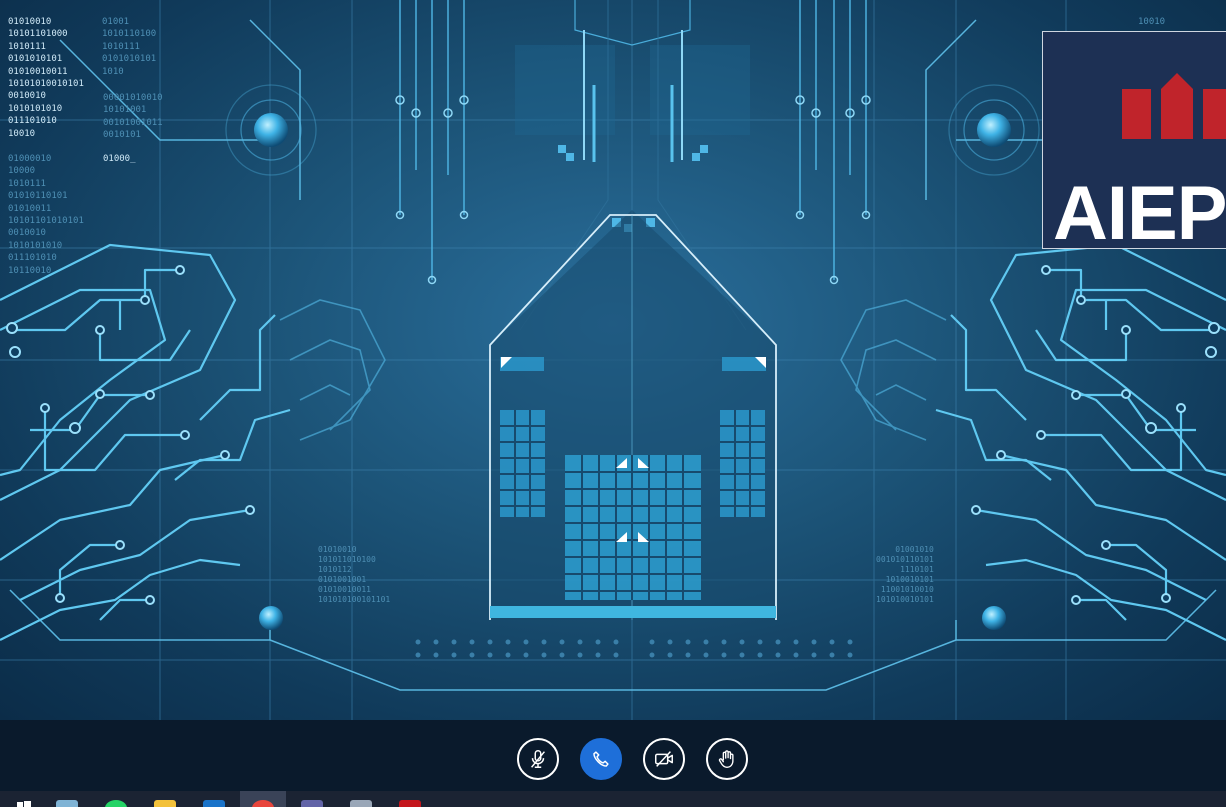  What do you see at coordinates (129, 47) in the screenshot?
I see `binary-text: 01001 1010110100 1010111 0101010101 1010` at bounding box center [129, 47].